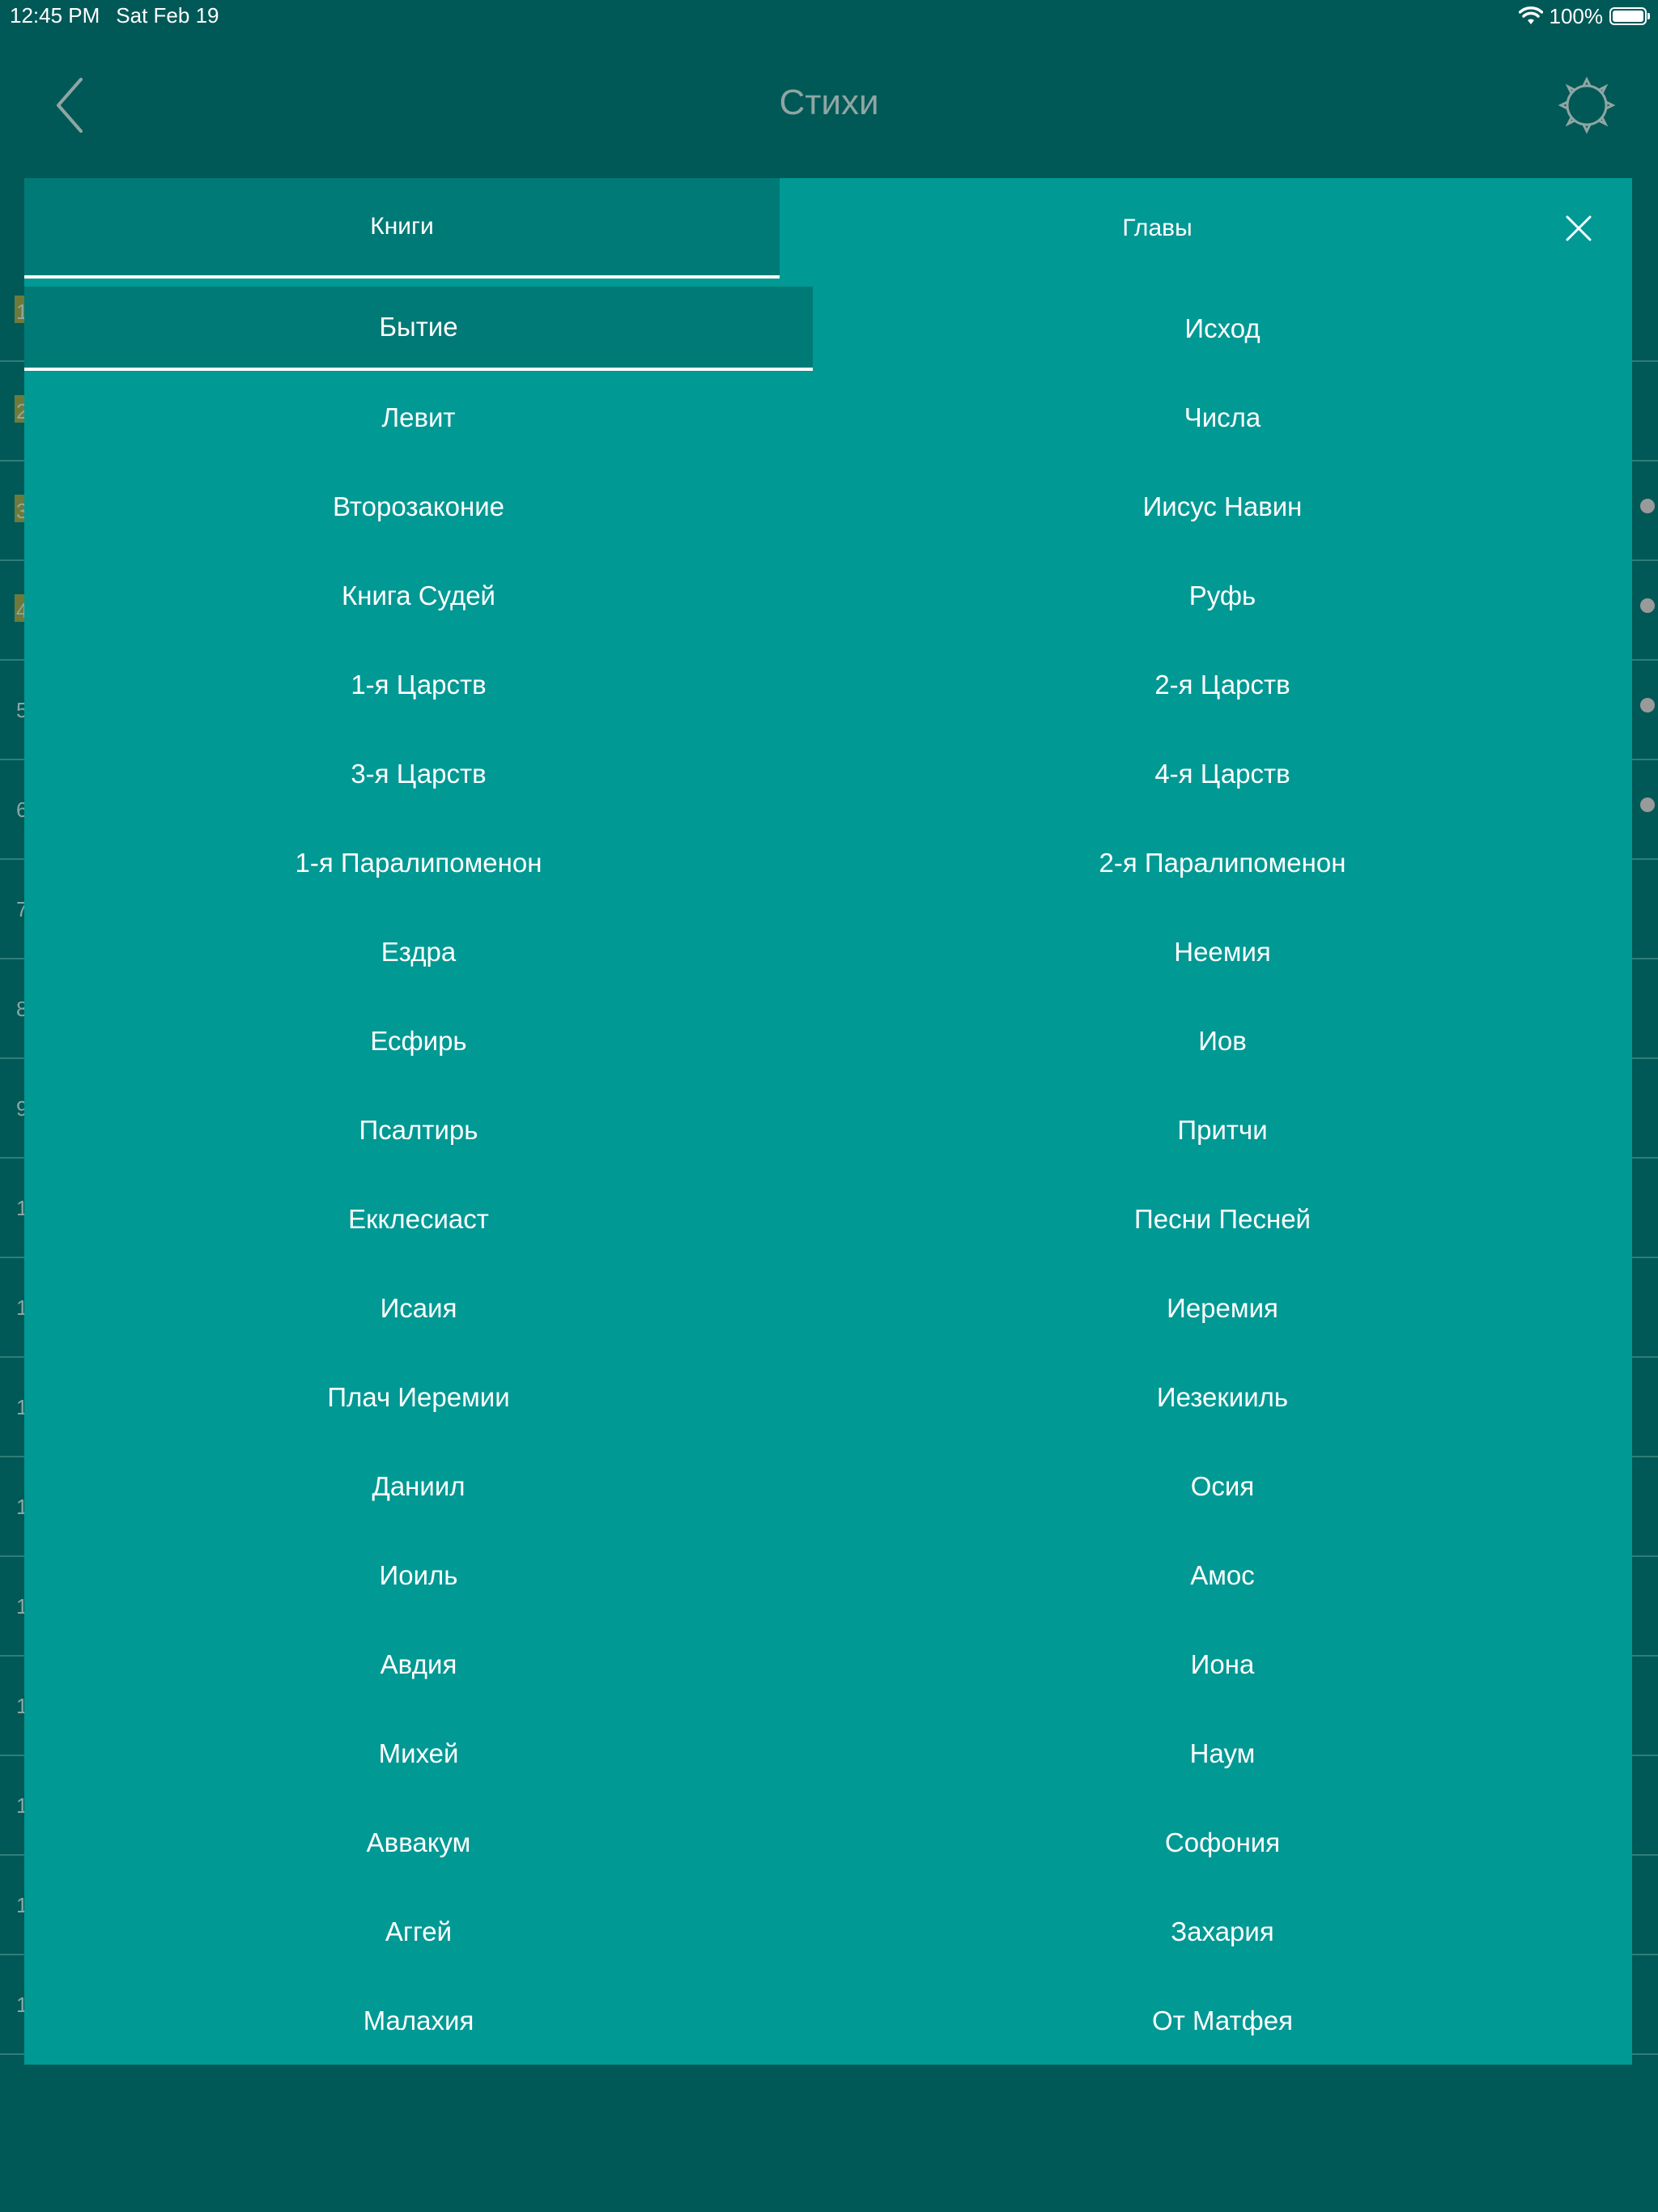 Image resolution: width=1658 pixels, height=2212 pixels. Describe the element at coordinates (1222, 1398) in the screenshot. I see `book-item: Иезекииль` at that location.